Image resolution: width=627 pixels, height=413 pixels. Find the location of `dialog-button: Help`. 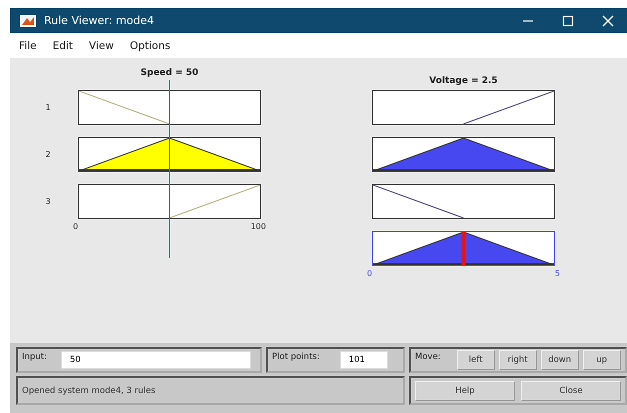

dialog-button: Help is located at coordinates (465, 390).